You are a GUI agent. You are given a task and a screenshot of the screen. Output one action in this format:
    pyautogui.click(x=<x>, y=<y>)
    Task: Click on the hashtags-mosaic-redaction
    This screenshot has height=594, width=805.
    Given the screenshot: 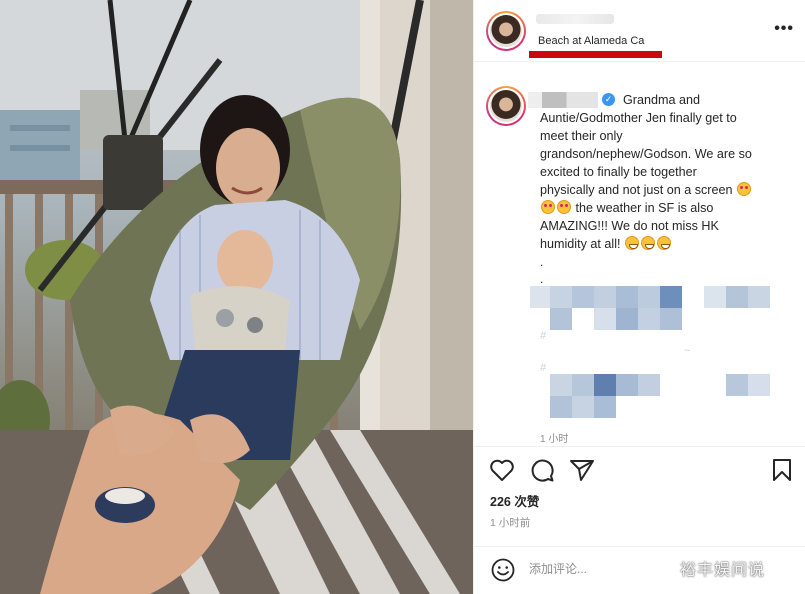 What is the action you would take?
    pyautogui.click(x=652, y=308)
    